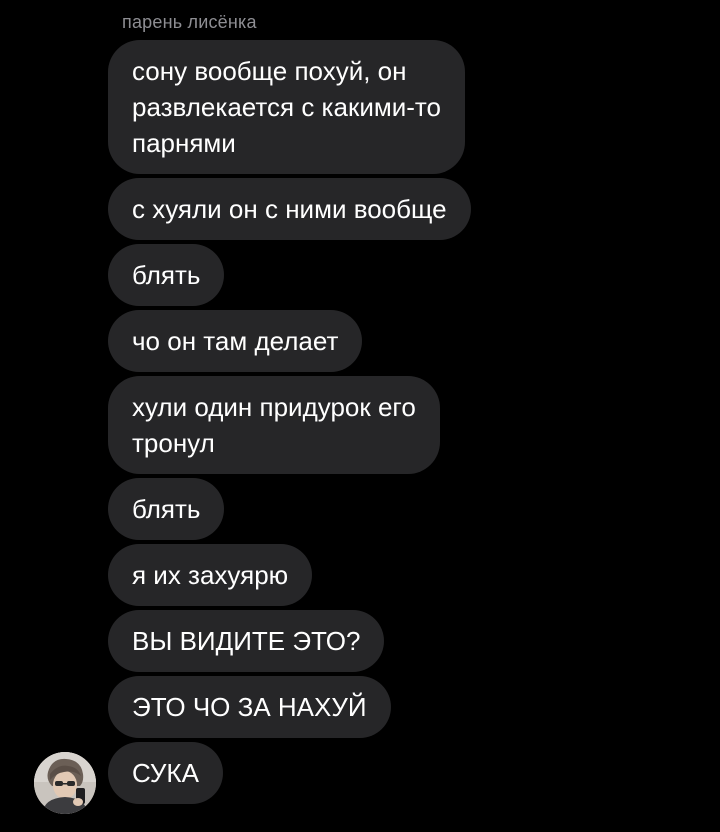  I want to click on sender-name: парень лисёнка, so click(189, 22).